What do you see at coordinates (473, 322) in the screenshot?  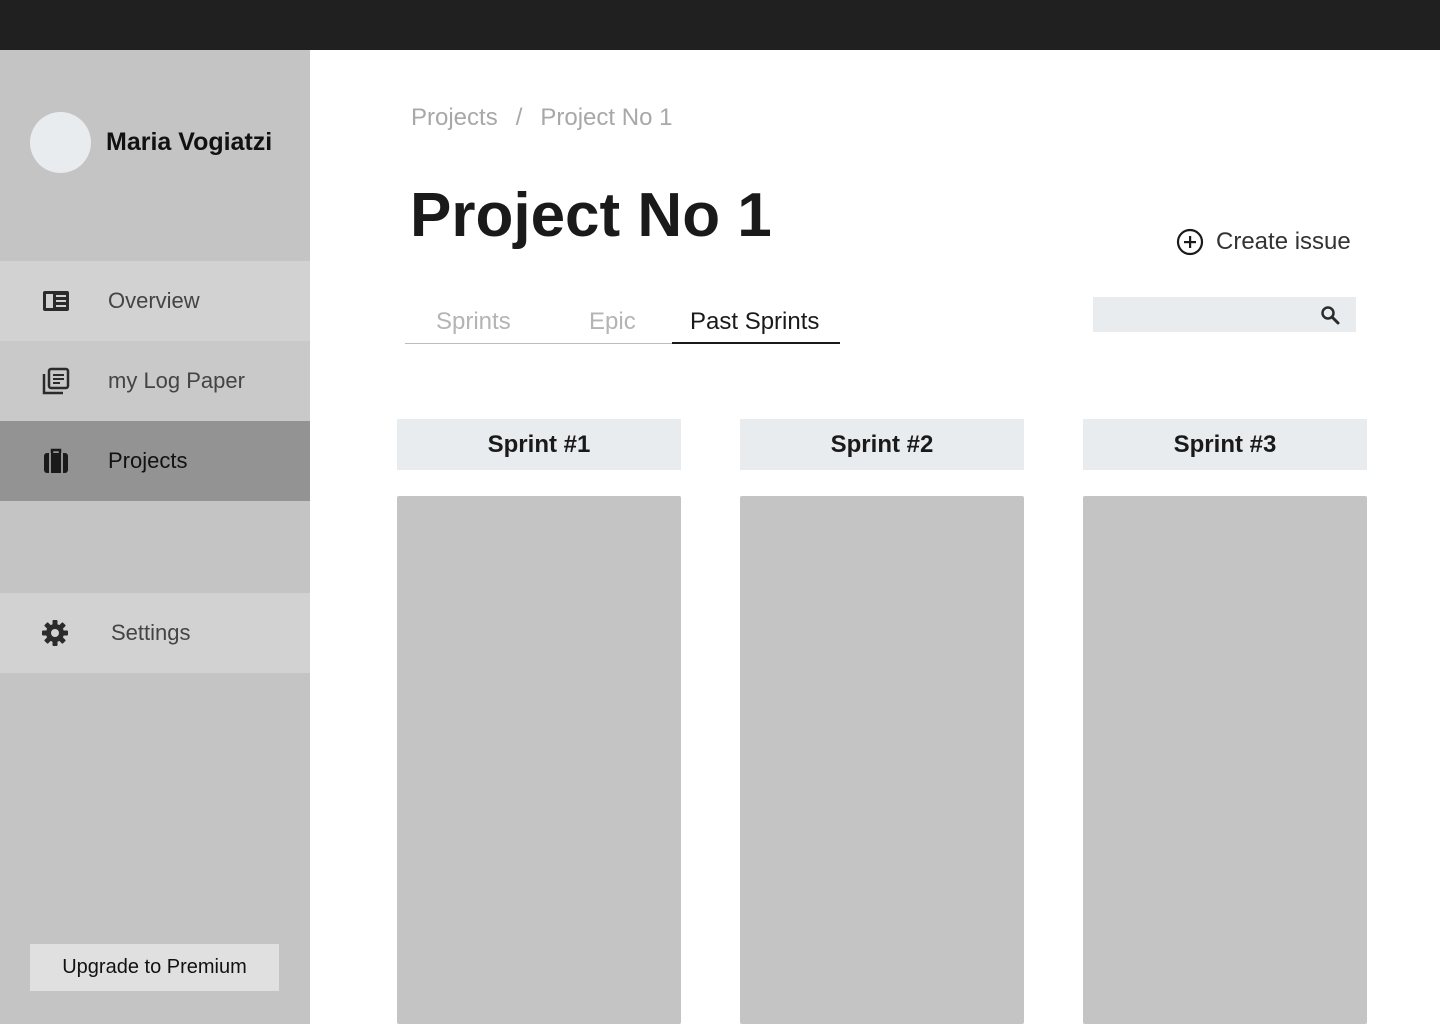 I see `tab-sprints: Sprints` at bounding box center [473, 322].